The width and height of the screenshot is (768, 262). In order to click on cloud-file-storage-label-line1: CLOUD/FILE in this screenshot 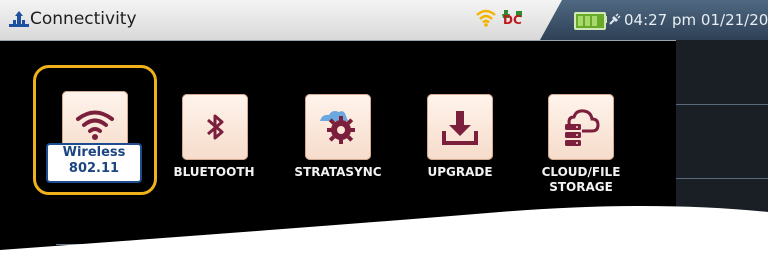, I will do `click(581, 172)`.